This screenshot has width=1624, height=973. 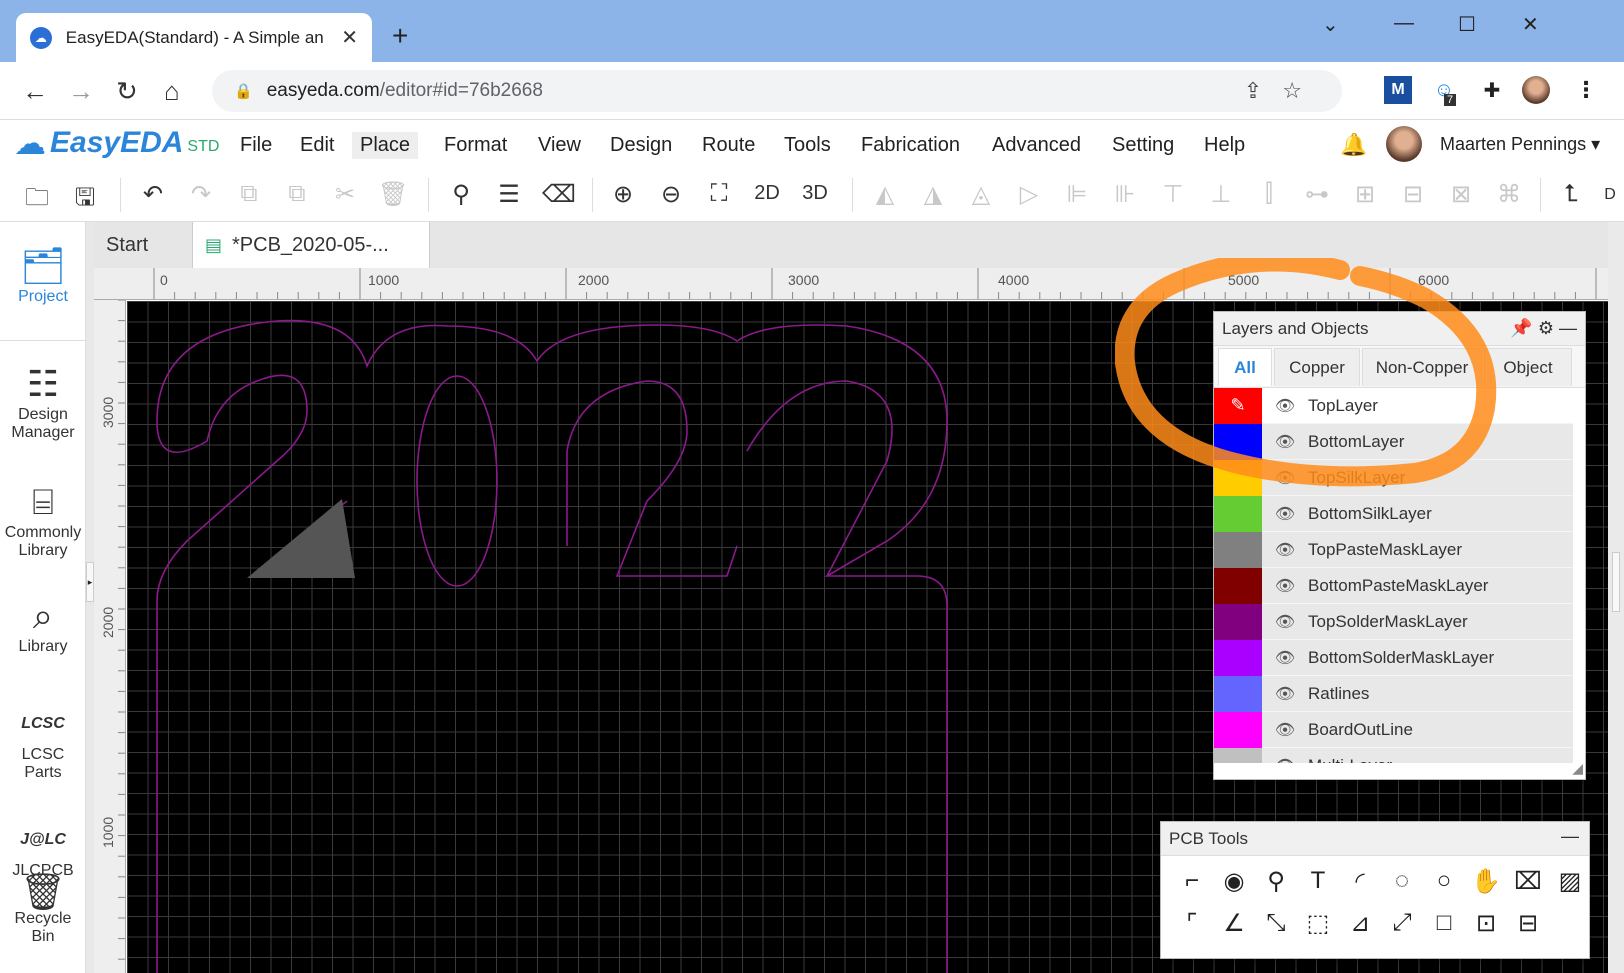 What do you see at coordinates (1283, 91) in the screenshot?
I see `share-star-icons: ⇪☆` at bounding box center [1283, 91].